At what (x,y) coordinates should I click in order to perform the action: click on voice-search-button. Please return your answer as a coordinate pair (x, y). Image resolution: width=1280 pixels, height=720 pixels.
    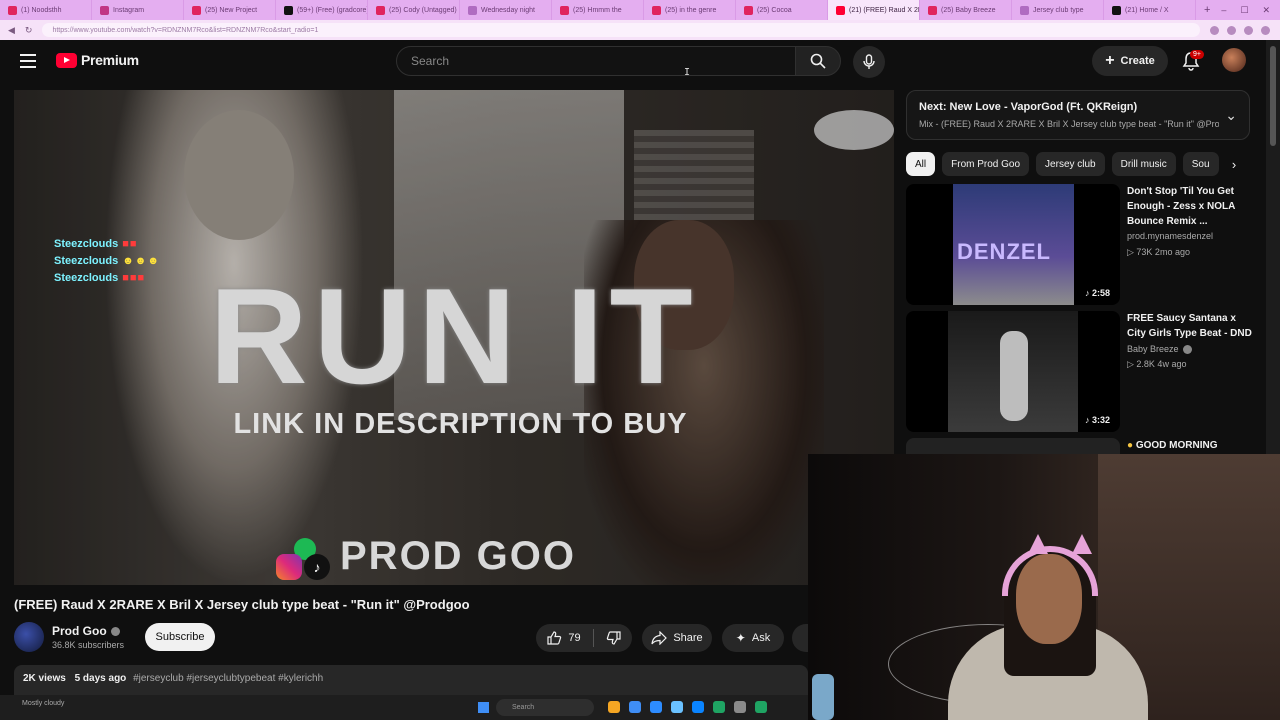
    Looking at the image, I should click on (869, 62).